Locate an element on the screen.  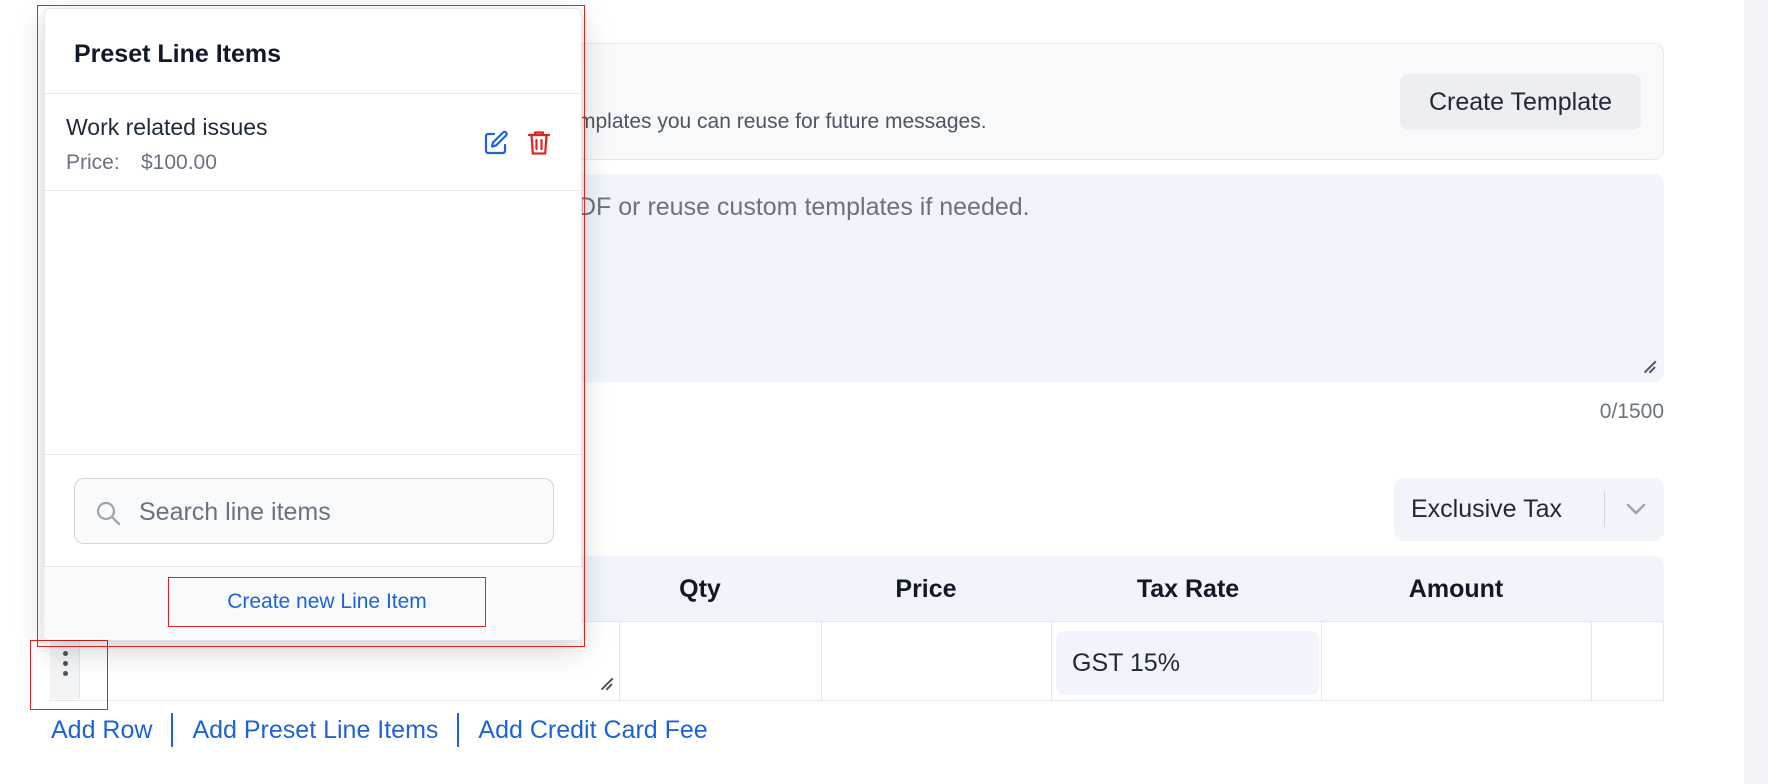
trash-icon is located at coordinates (539, 143).